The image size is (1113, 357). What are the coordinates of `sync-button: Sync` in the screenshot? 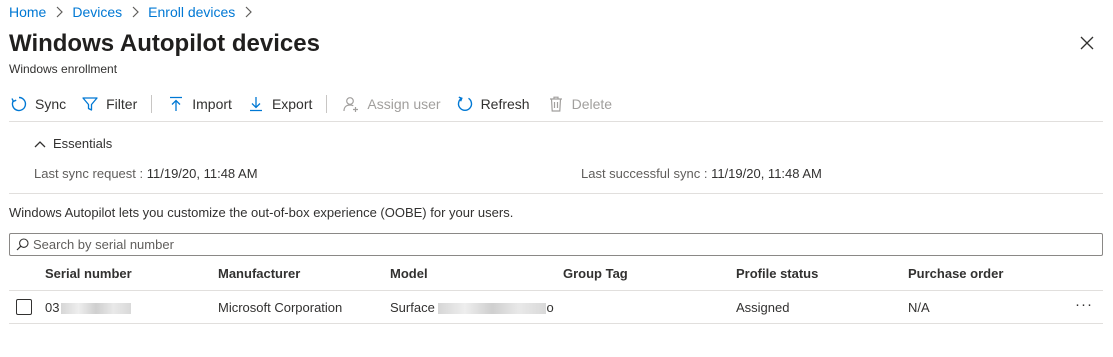 It's located at (37, 104).